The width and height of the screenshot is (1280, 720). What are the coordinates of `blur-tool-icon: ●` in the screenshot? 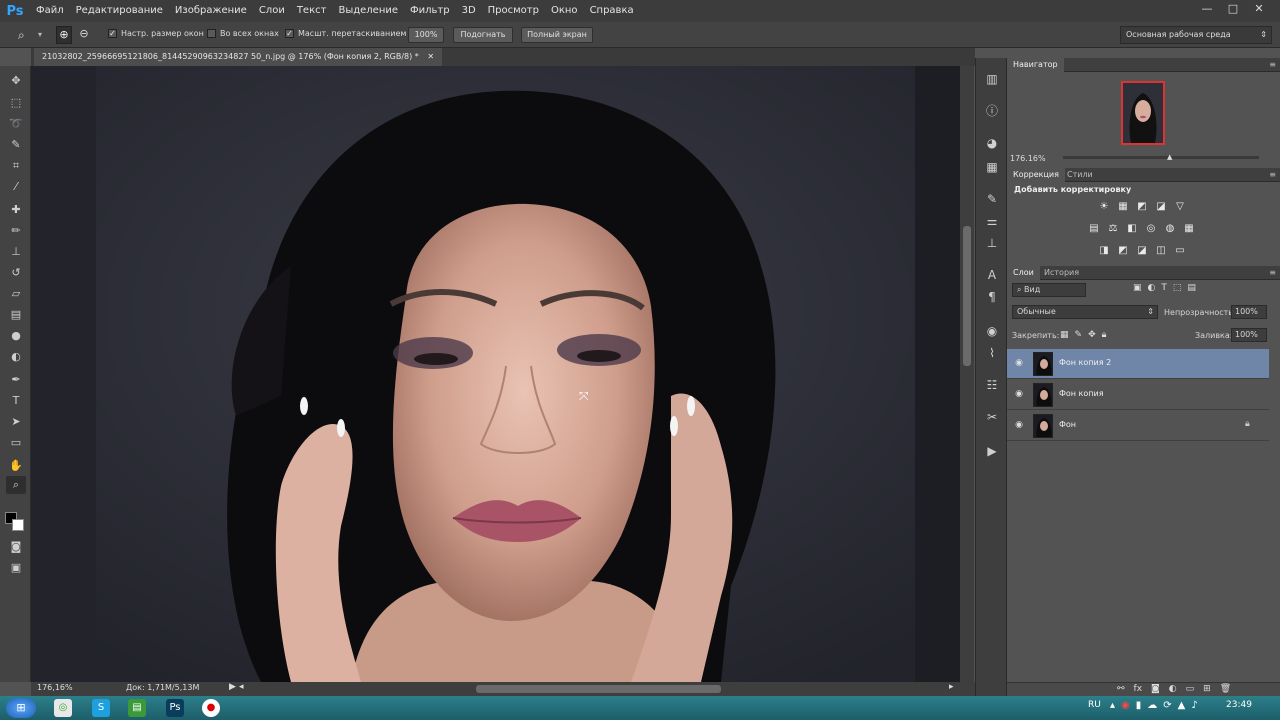 It's located at (16, 336).